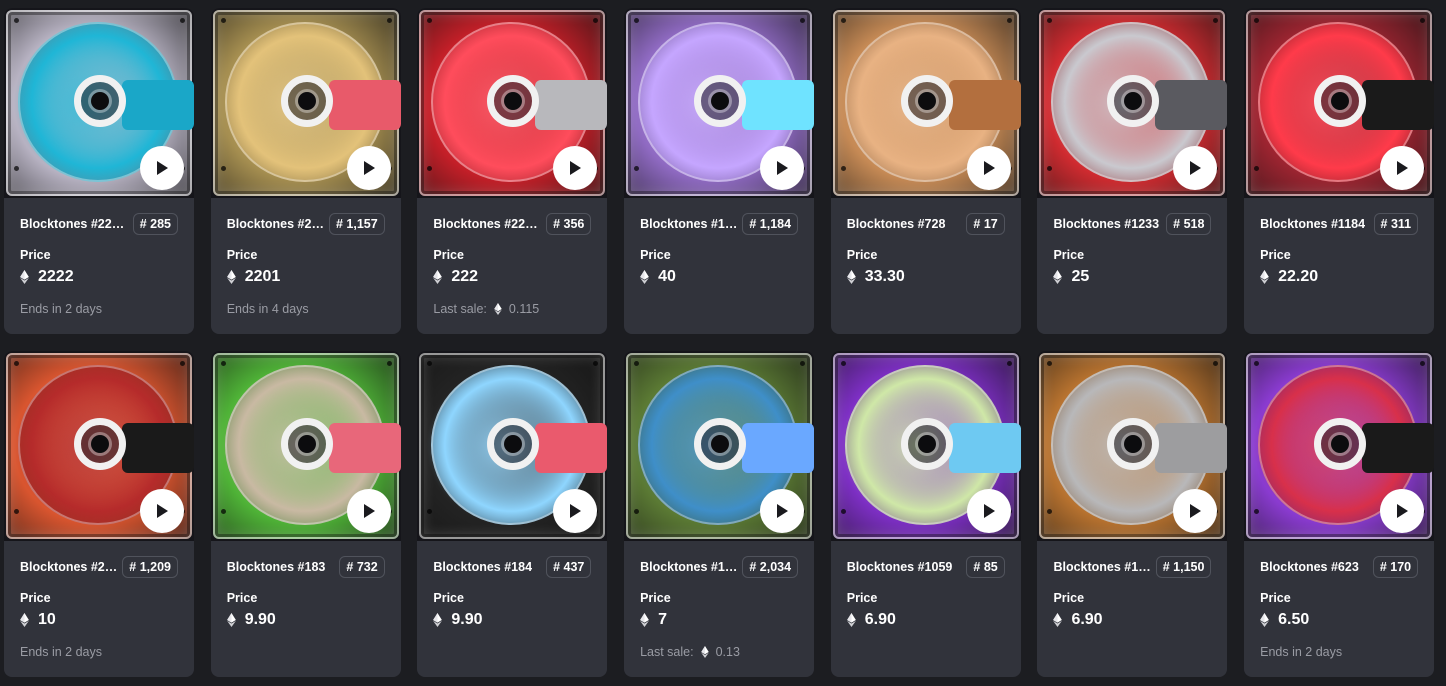 The height and width of the screenshot is (686, 1446). What do you see at coordinates (482, 567) in the screenshot?
I see `nft-title: Blocktones #184` at bounding box center [482, 567].